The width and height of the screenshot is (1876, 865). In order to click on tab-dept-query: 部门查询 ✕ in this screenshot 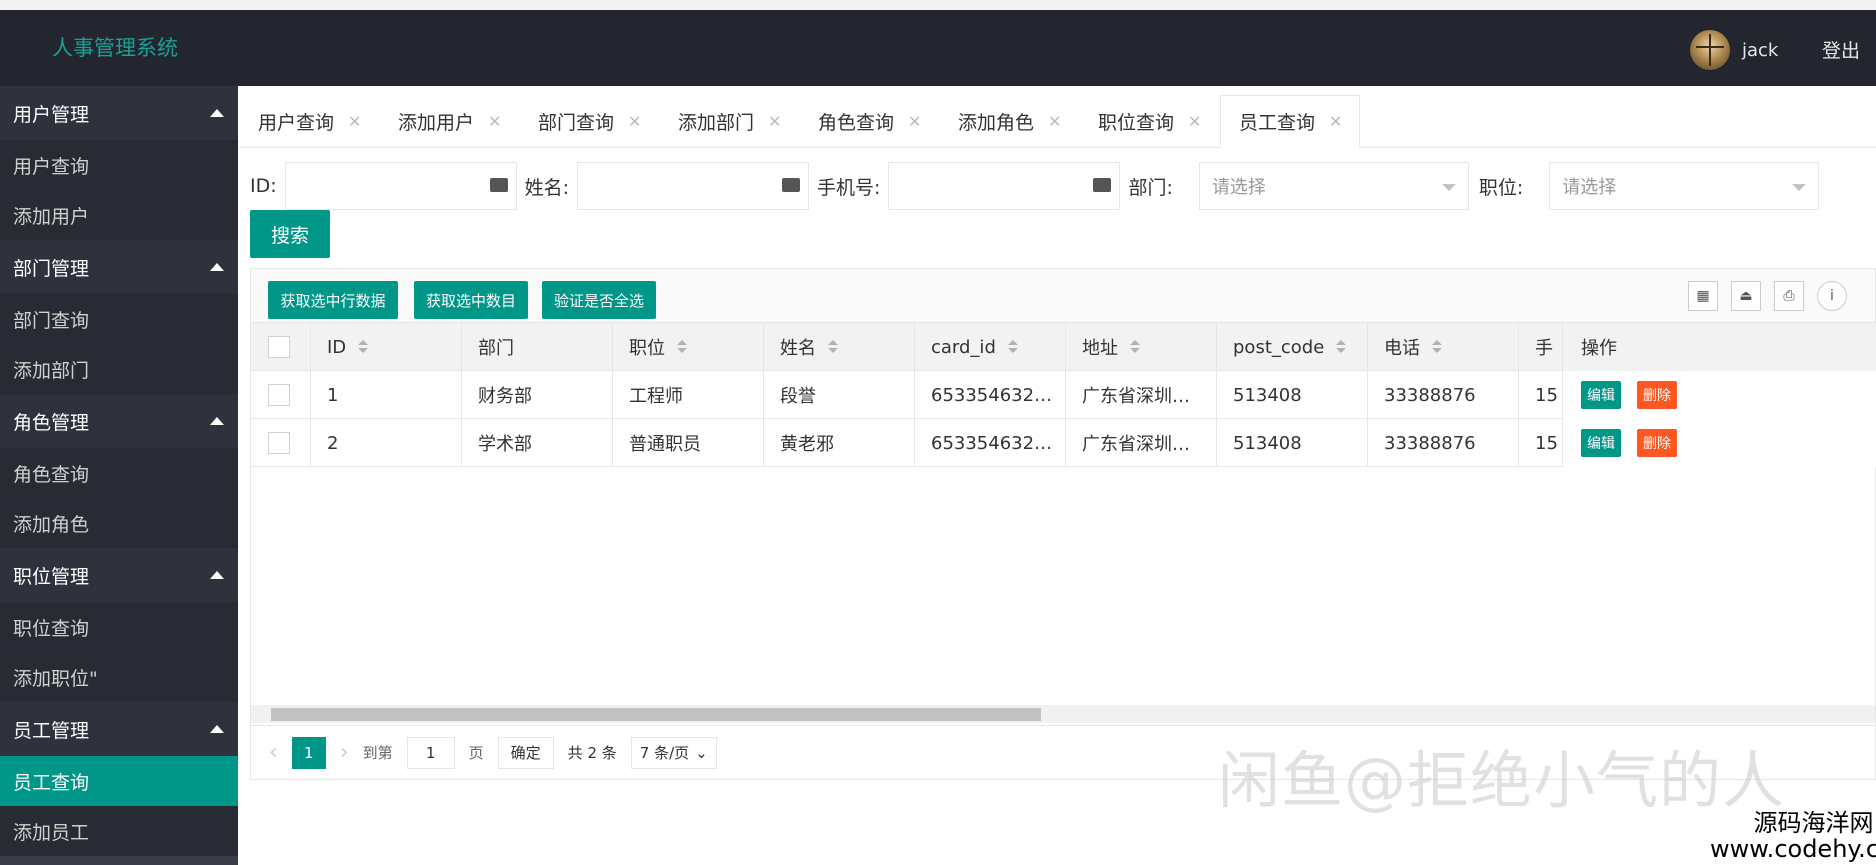, I will do `click(590, 121)`.